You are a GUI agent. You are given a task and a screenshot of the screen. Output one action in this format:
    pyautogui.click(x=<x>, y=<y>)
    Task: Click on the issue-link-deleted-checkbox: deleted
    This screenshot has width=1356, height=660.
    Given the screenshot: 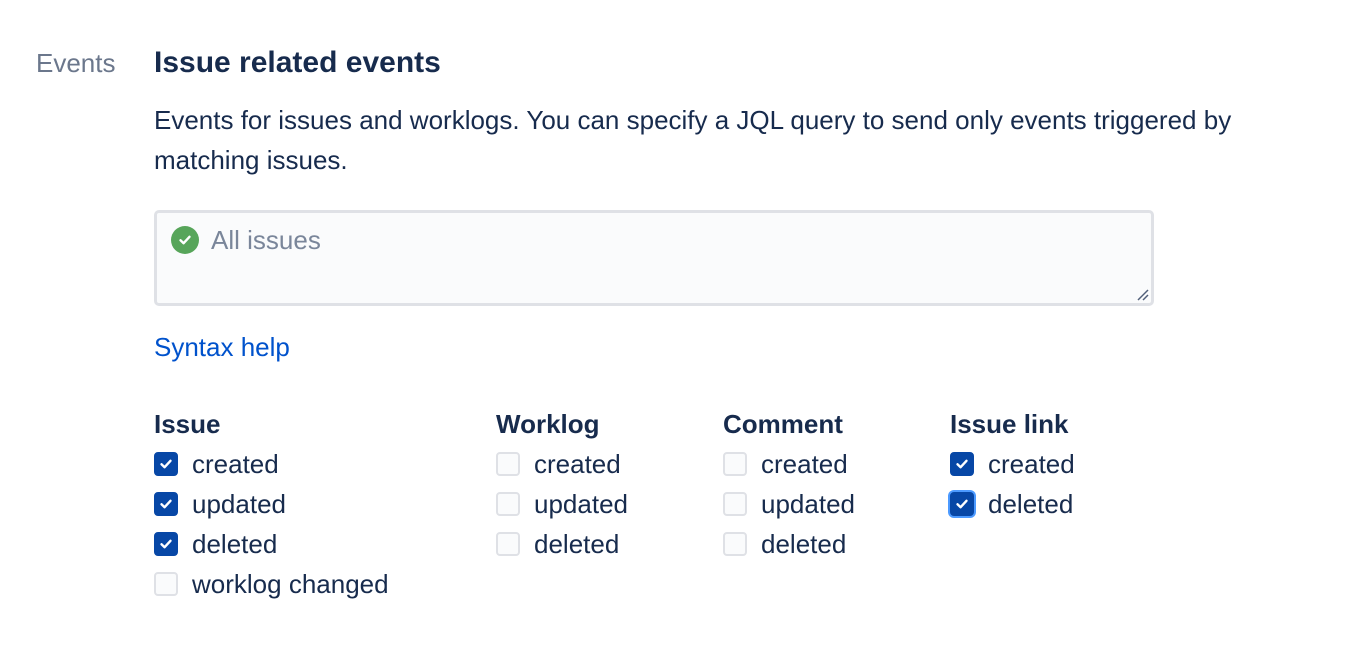 What is the action you would take?
    pyautogui.click(x=1012, y=504)
    